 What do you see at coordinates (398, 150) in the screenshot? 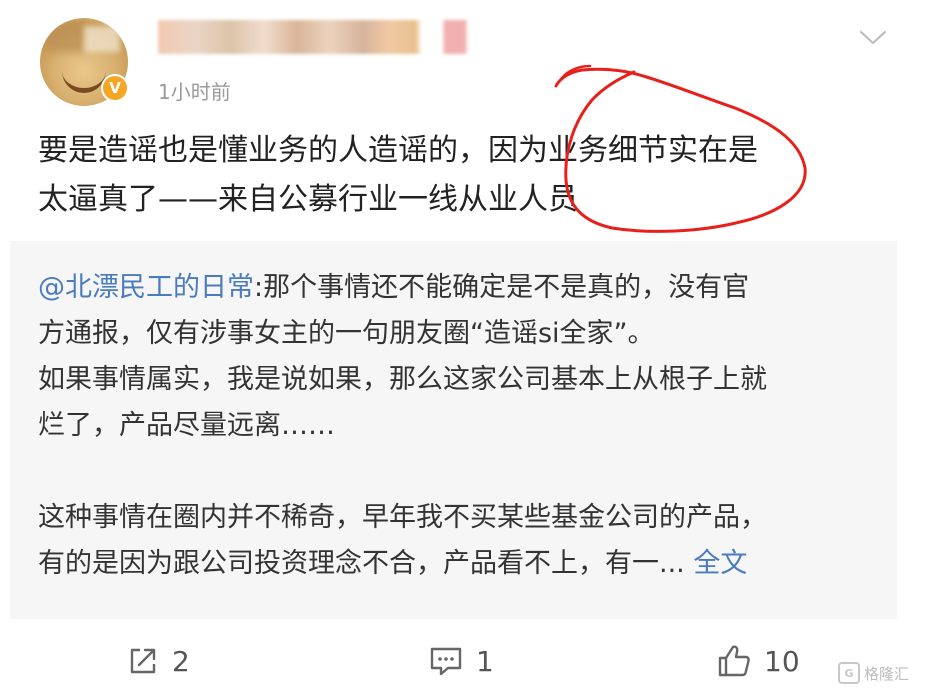
I see `post-body-line: 要是造谣也是懂业务的人造谣的，因为业务细节实在是` at bounding box center [398, 150].